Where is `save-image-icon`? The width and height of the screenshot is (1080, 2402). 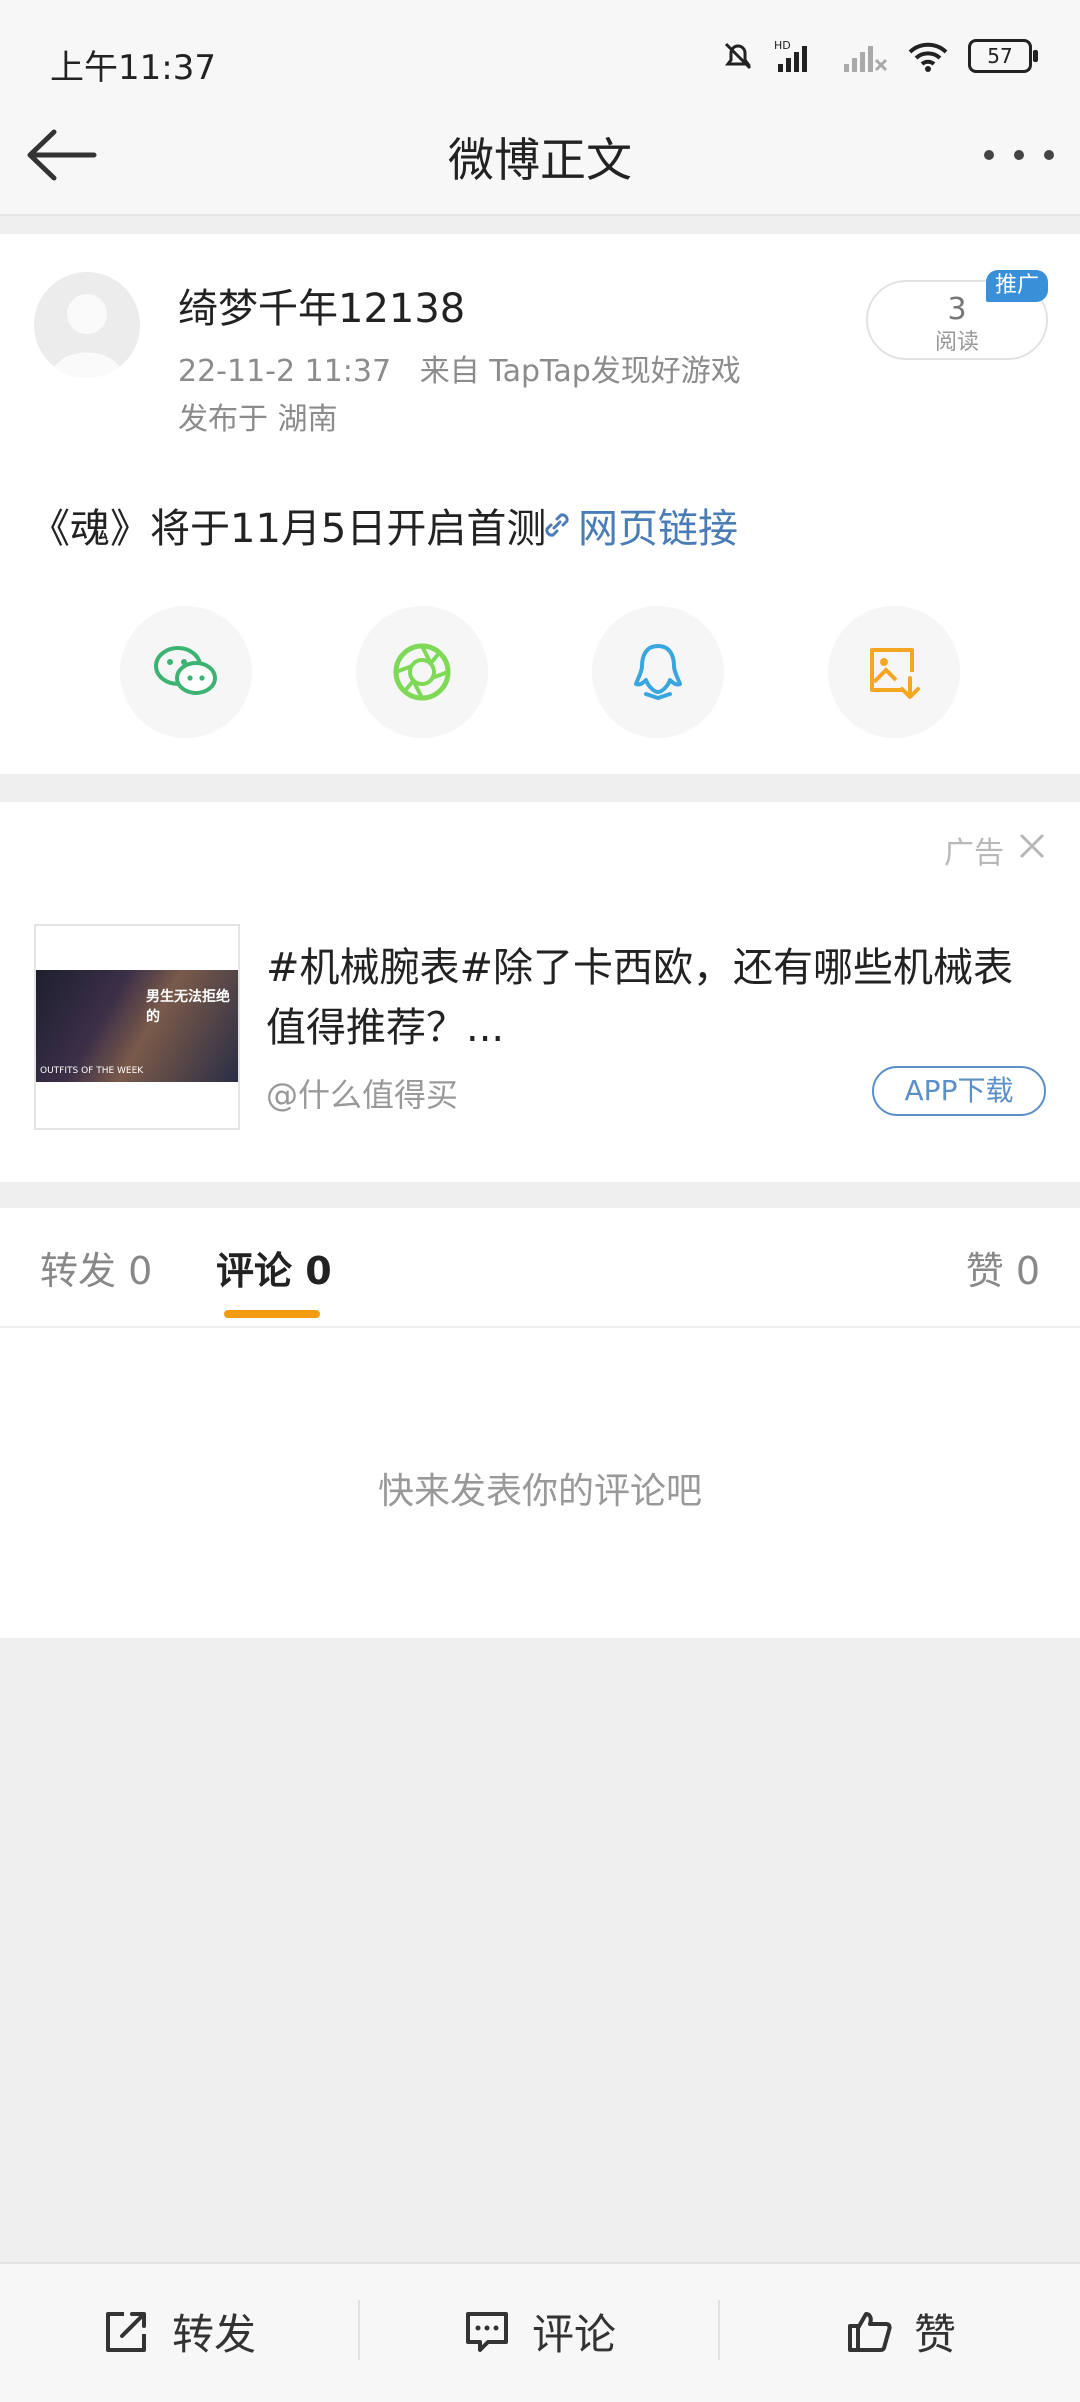 save-image-icon is located at coordinates (895, 673).